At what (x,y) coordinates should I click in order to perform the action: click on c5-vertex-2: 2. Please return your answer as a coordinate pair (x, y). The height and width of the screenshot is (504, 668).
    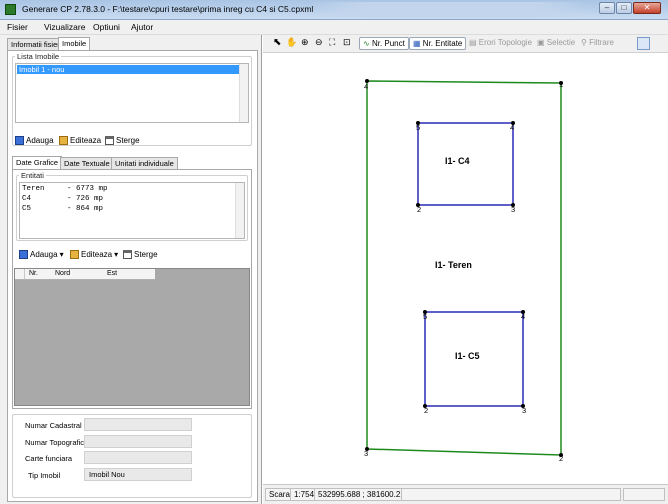
    Looking at the image, I should click on (426, 410).